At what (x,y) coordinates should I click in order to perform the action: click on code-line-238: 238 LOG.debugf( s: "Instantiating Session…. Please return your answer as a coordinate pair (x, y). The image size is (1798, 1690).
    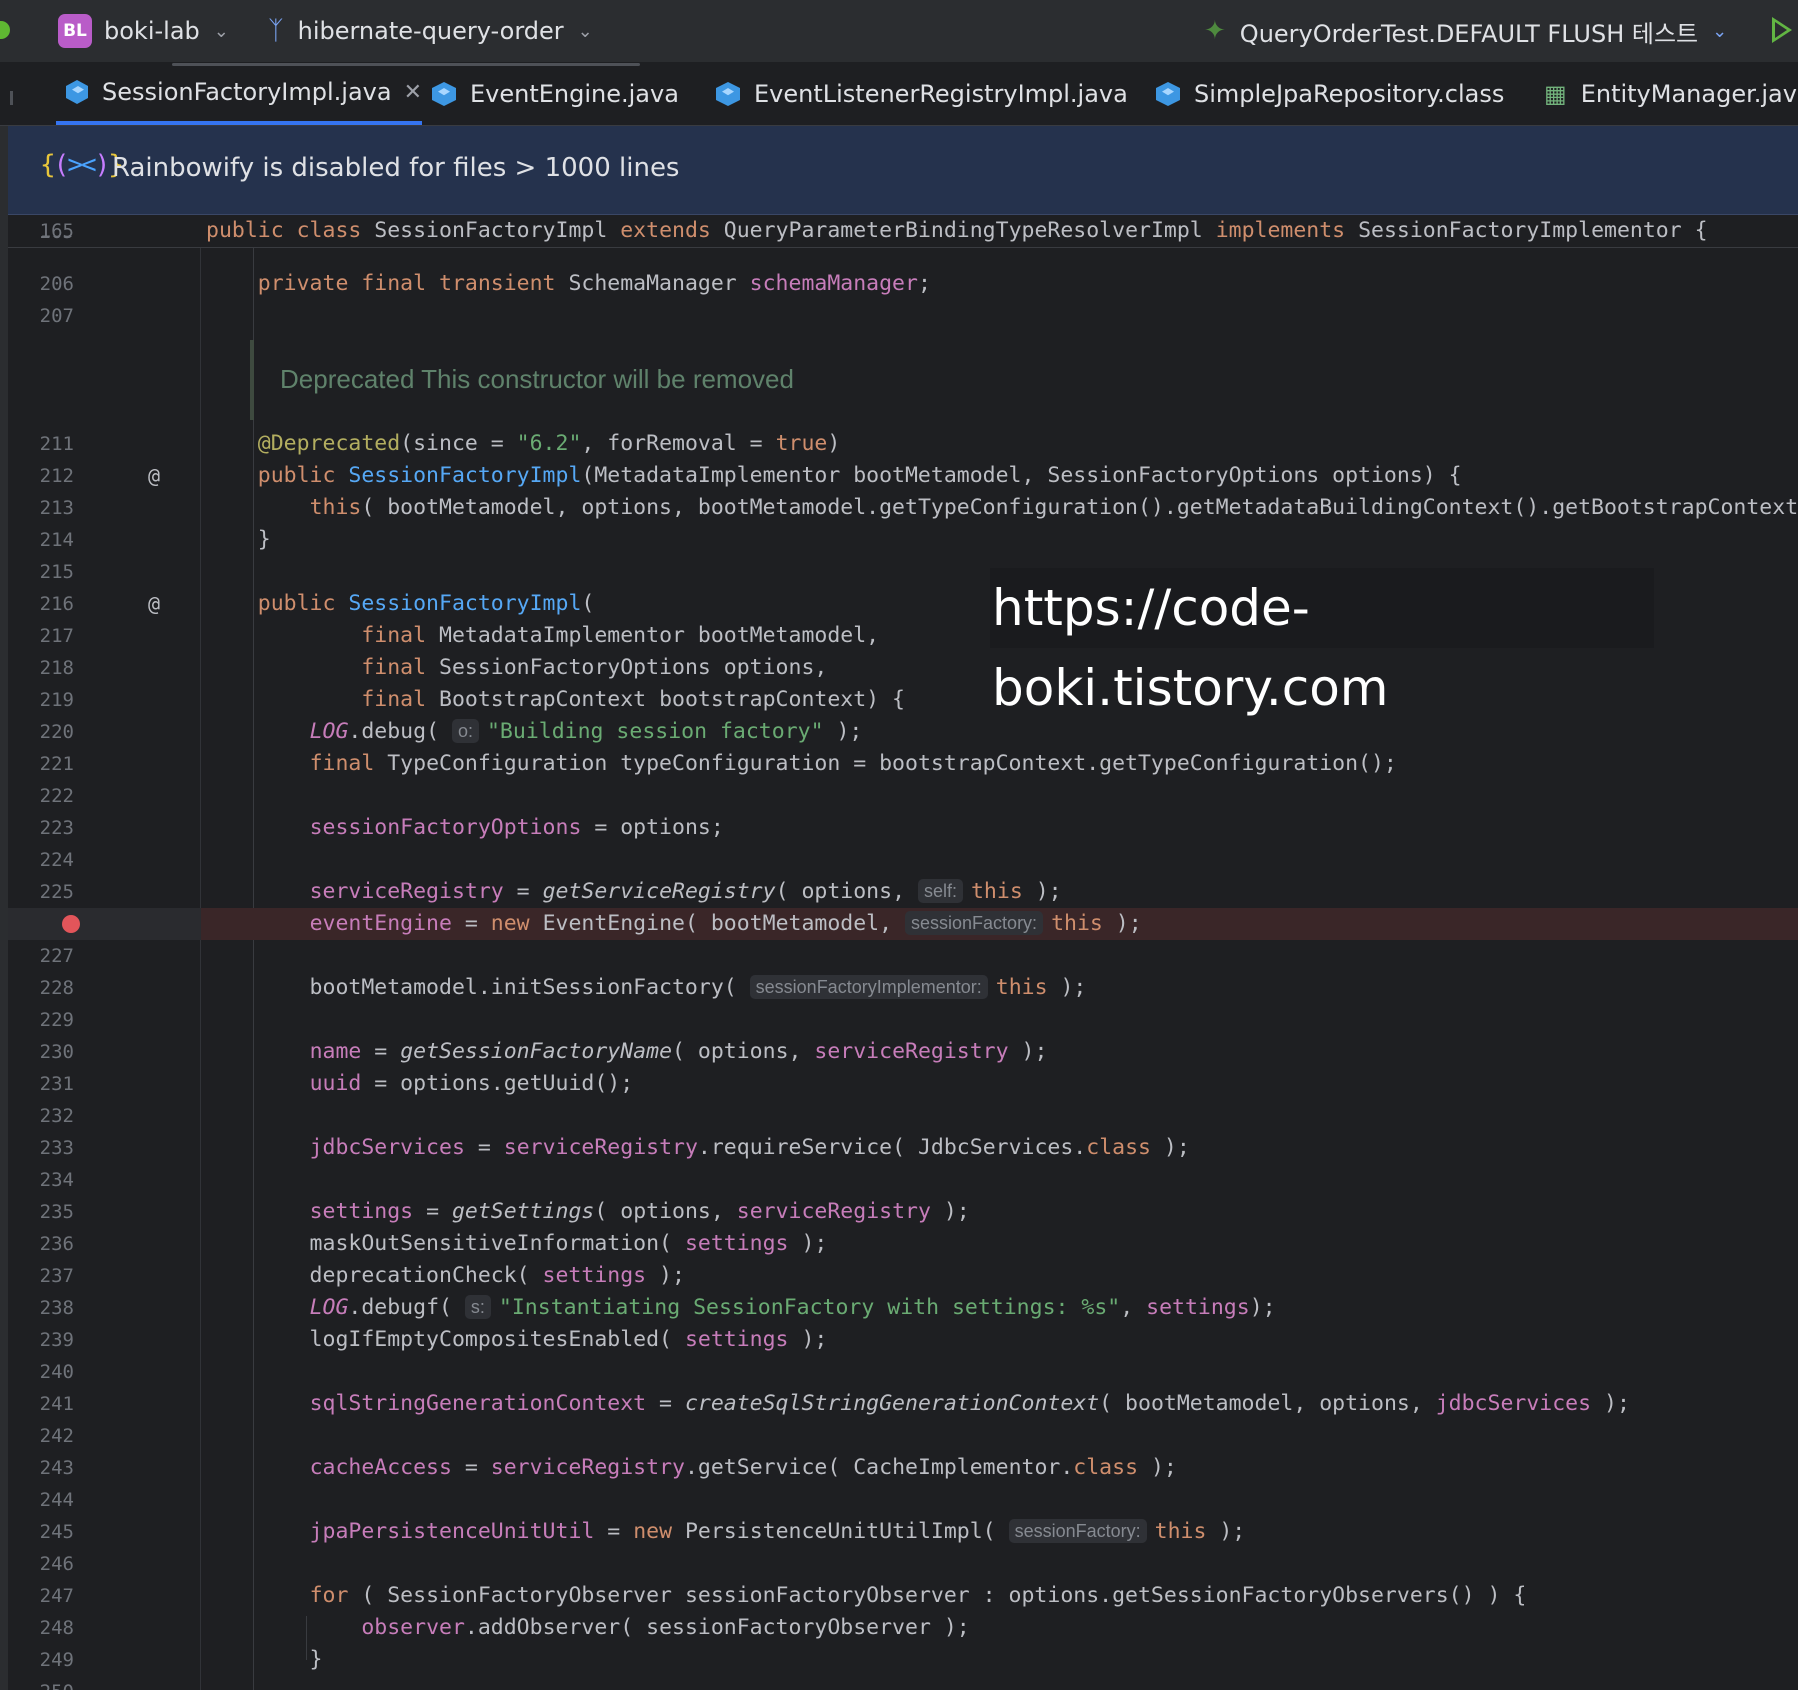
    Looking at the image, I should click on (903, 1308).